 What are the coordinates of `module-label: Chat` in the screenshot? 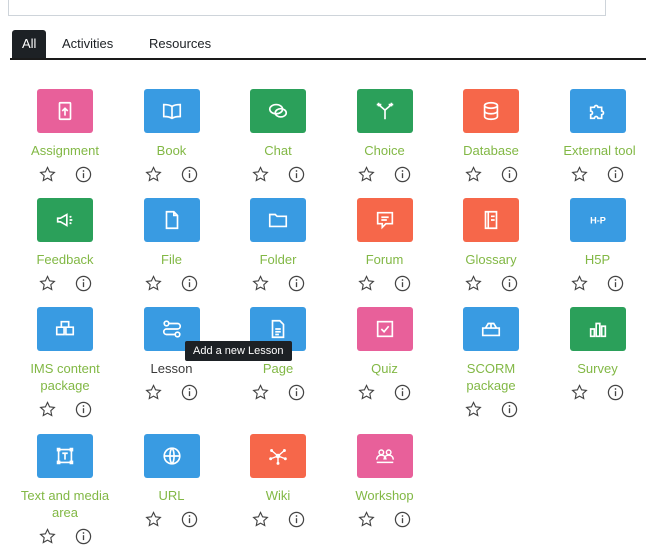 It's located at (278, 150).